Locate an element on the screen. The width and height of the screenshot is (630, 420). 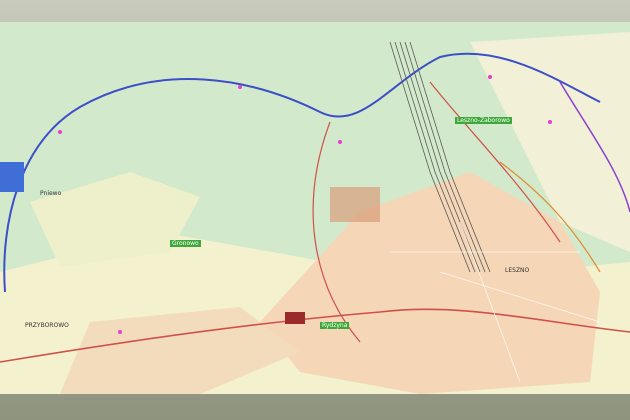
green-label-2: Gronowo is located at coordinates (185, 243).